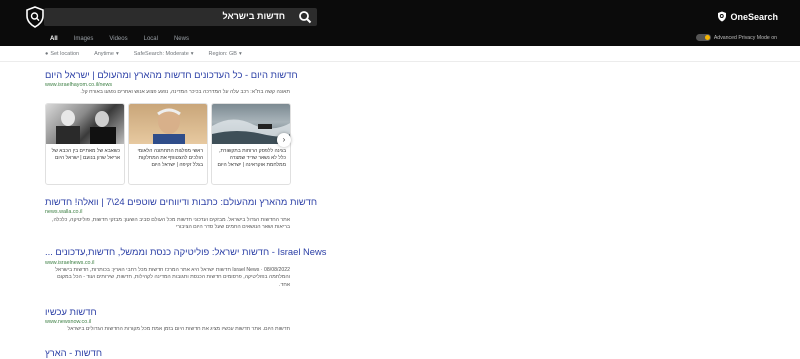 The width and height of the screenshot is (800, 359). I want to click on privacy-mode: Advanced Privacy Mode on, so click(736, 37).